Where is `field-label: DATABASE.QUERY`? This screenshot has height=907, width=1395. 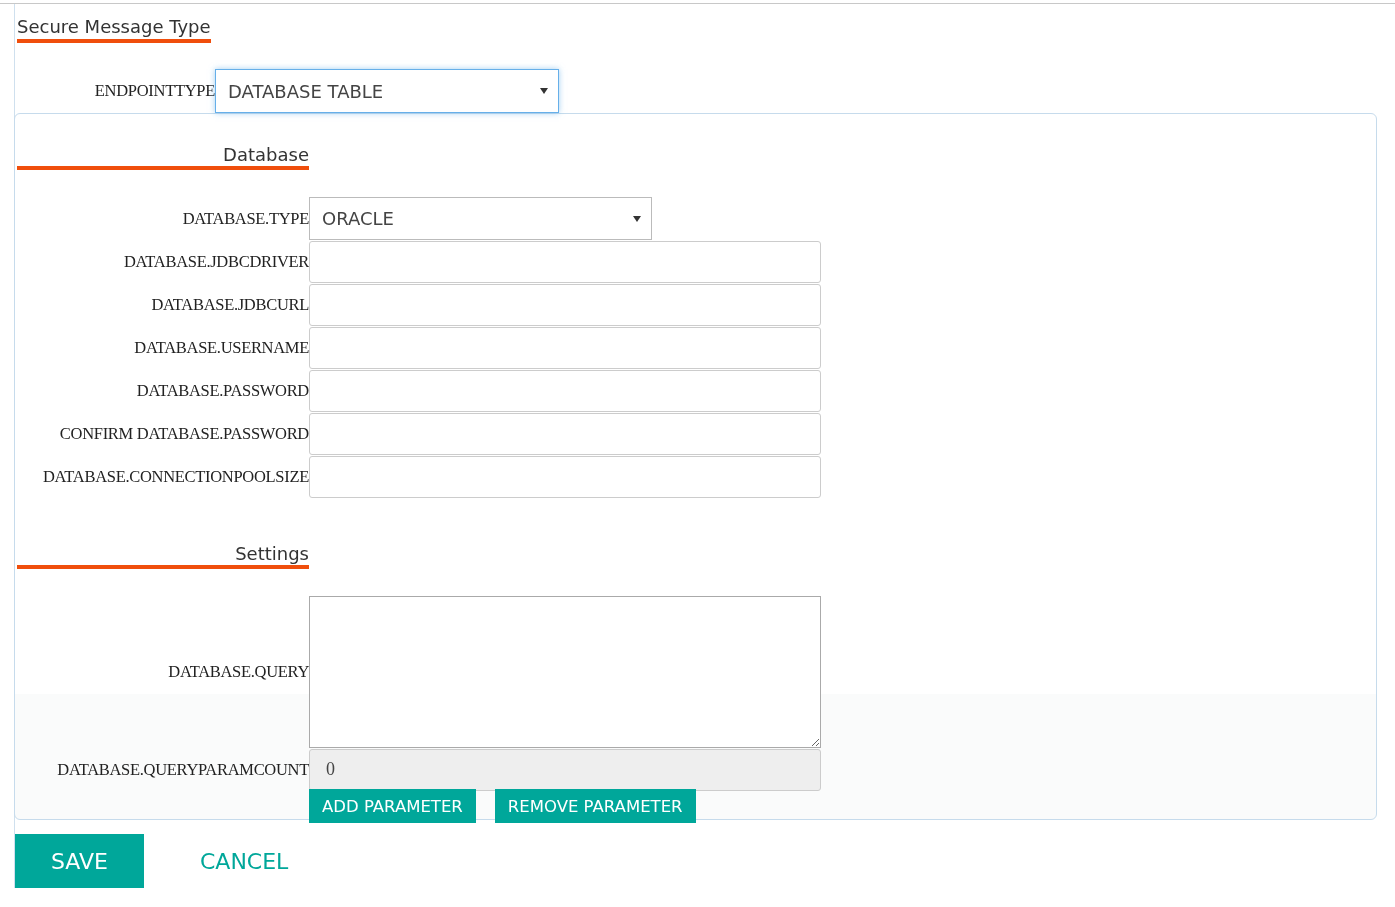 field-label: DATABASE.QUERY is located at coordinates (238, 672).